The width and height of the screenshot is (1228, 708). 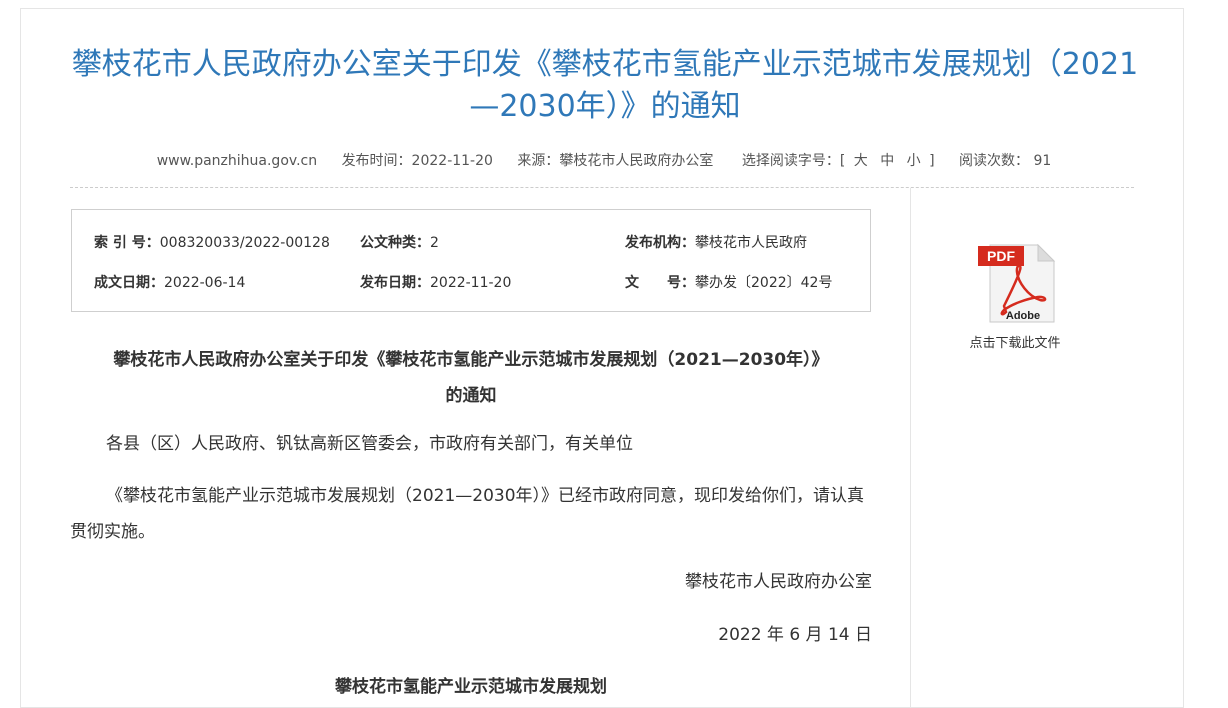 I want to click on font-size-label: 选择阅读字号：[, so click(x=793, y=161).